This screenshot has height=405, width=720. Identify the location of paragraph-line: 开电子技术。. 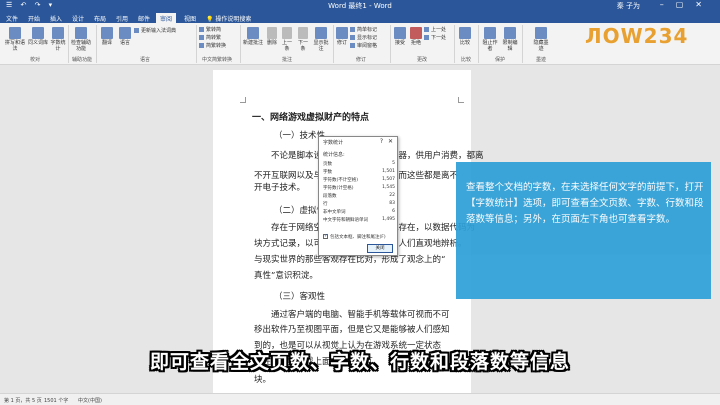
(280, 188).